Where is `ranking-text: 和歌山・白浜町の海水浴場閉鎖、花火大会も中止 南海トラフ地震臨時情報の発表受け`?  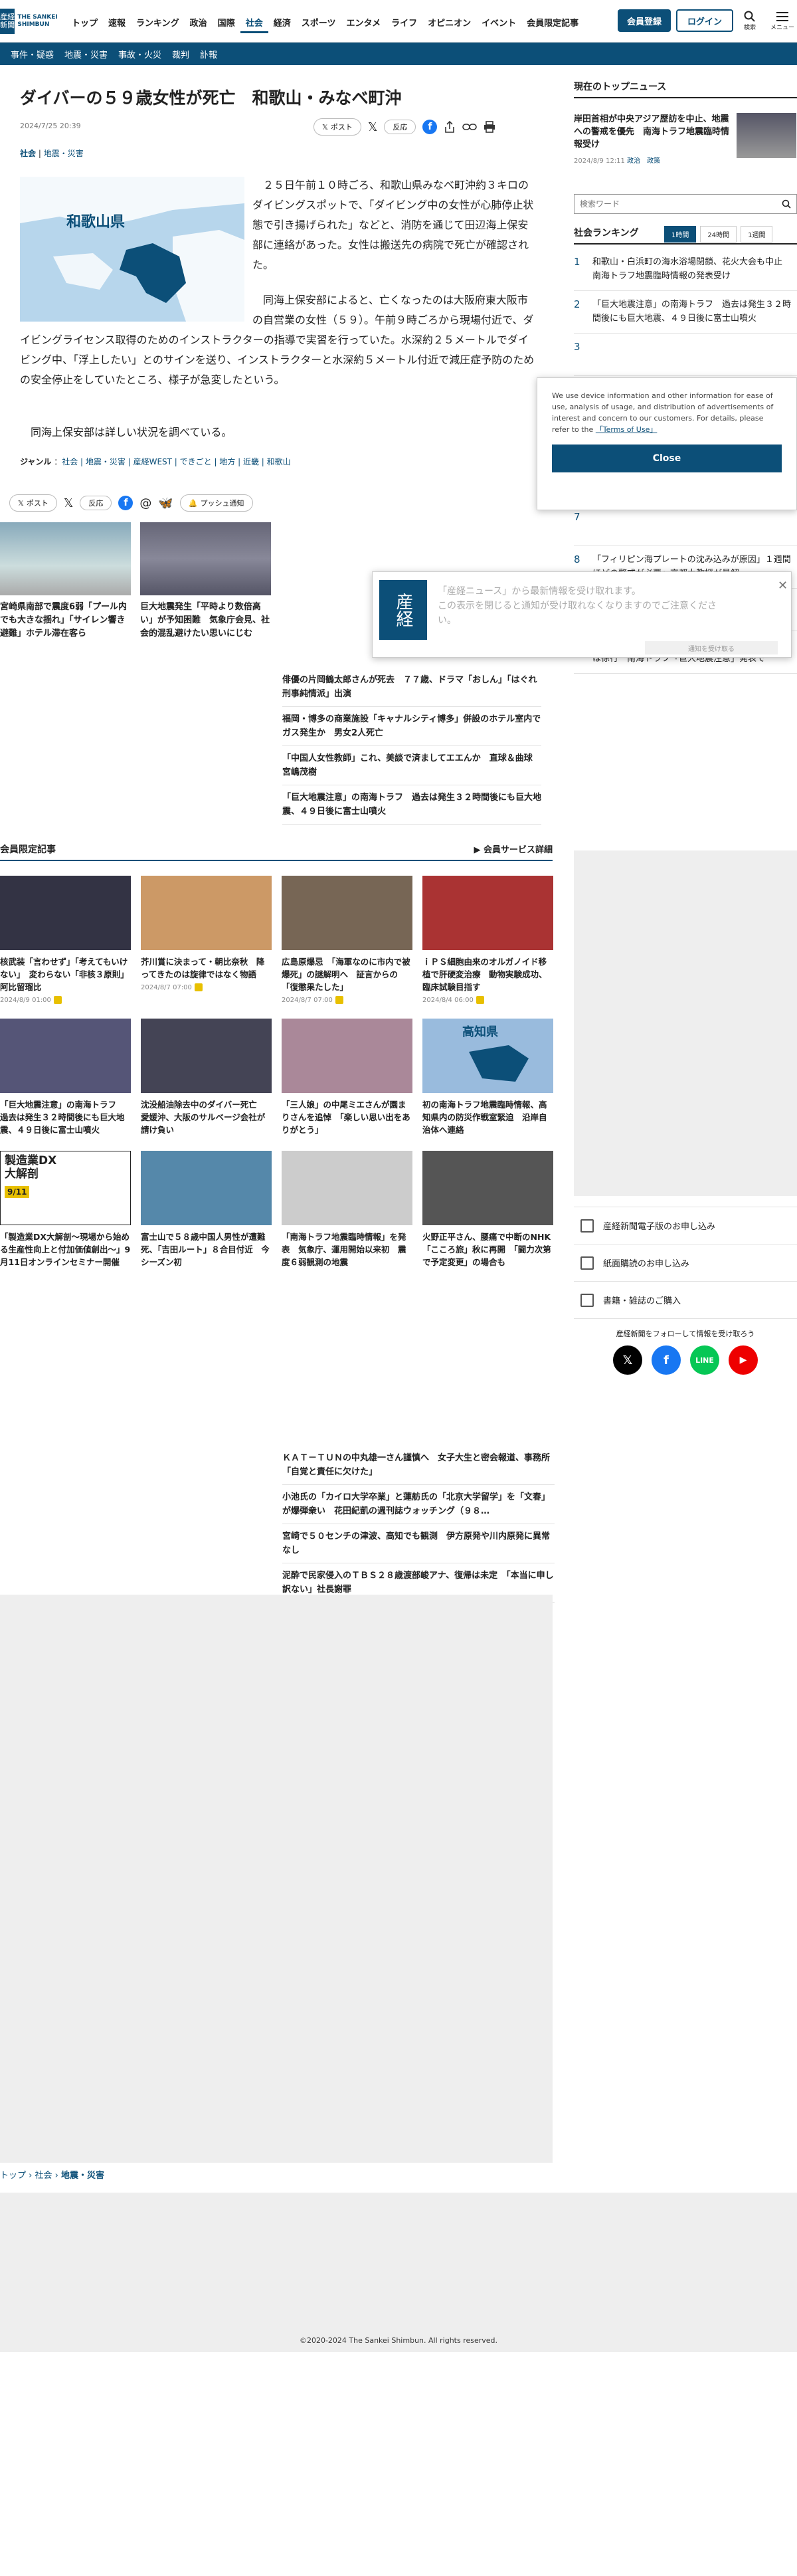
ranking-text: 和歌山・白浜町の海水浴場閉鎖、花火大会も中止 南海トラフ地震臨時情報の発表受け is located at coordinates (692, 269).